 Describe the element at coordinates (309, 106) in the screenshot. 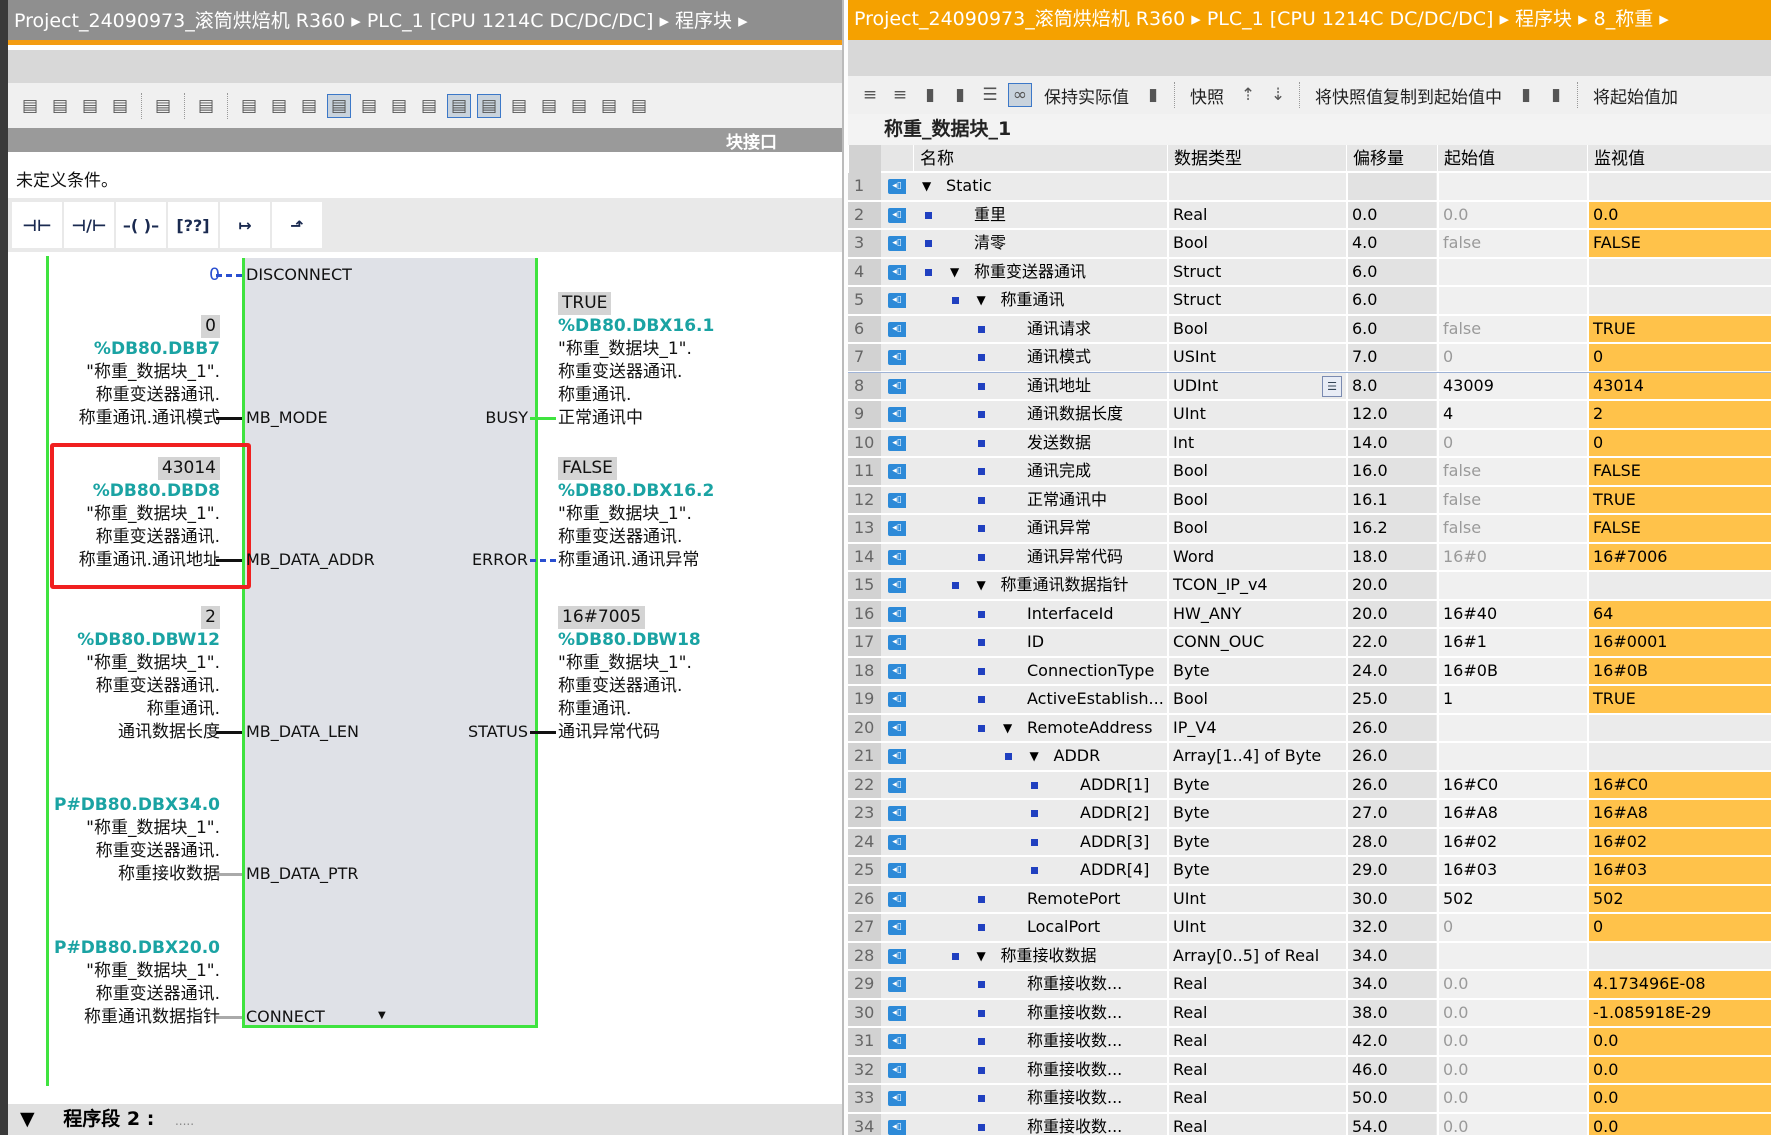

I see `favorites-bar-icon: ▤` at that location.